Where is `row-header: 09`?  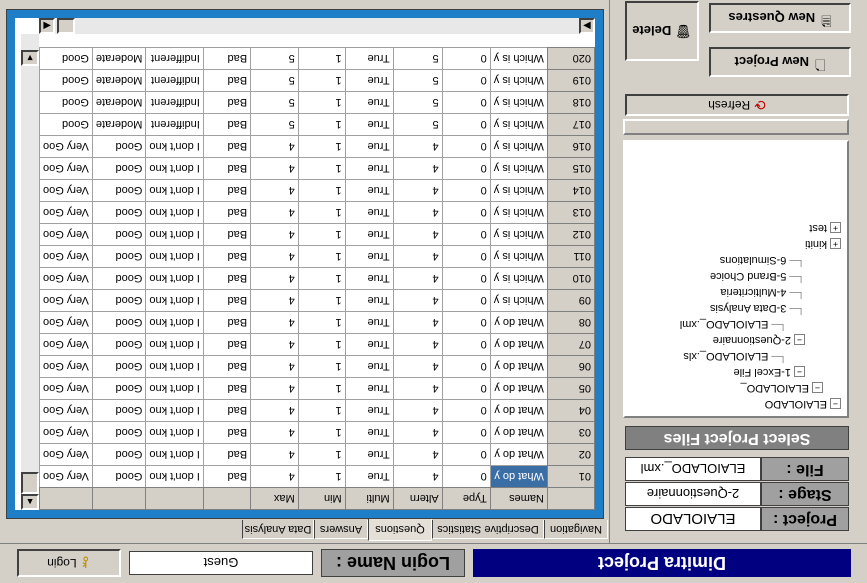
row-header: 09 is located at coordinates (571, 300).